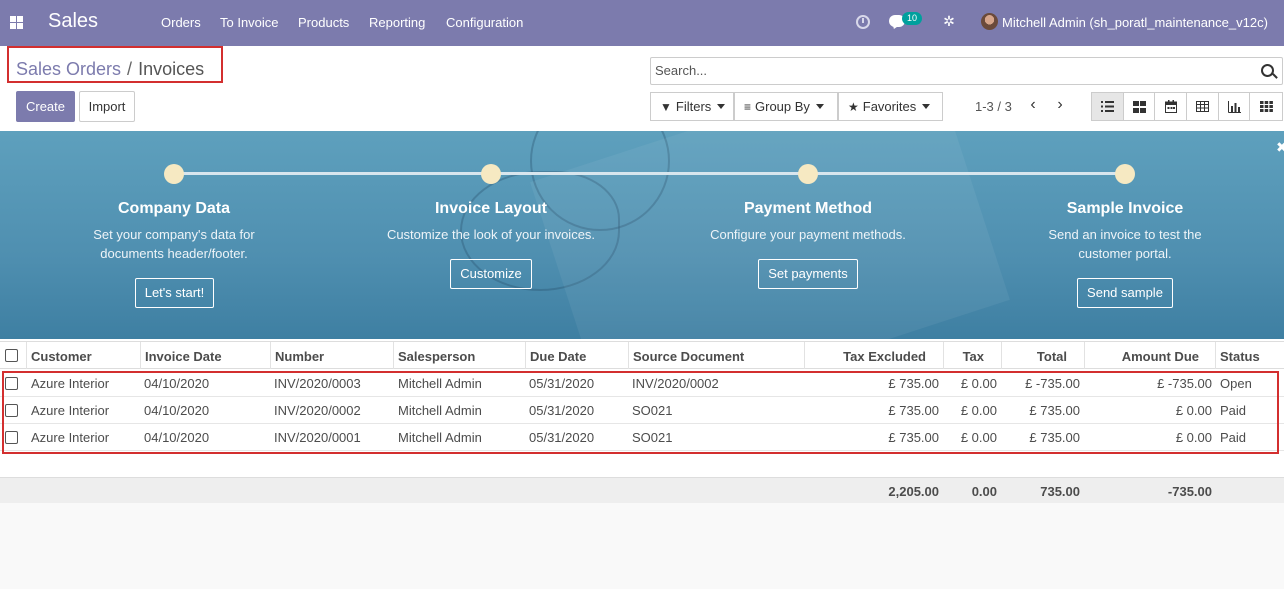  Describe the element at coordinates (912, 18) in the screenshot. I see `chat-count-badge: 10` at that location.